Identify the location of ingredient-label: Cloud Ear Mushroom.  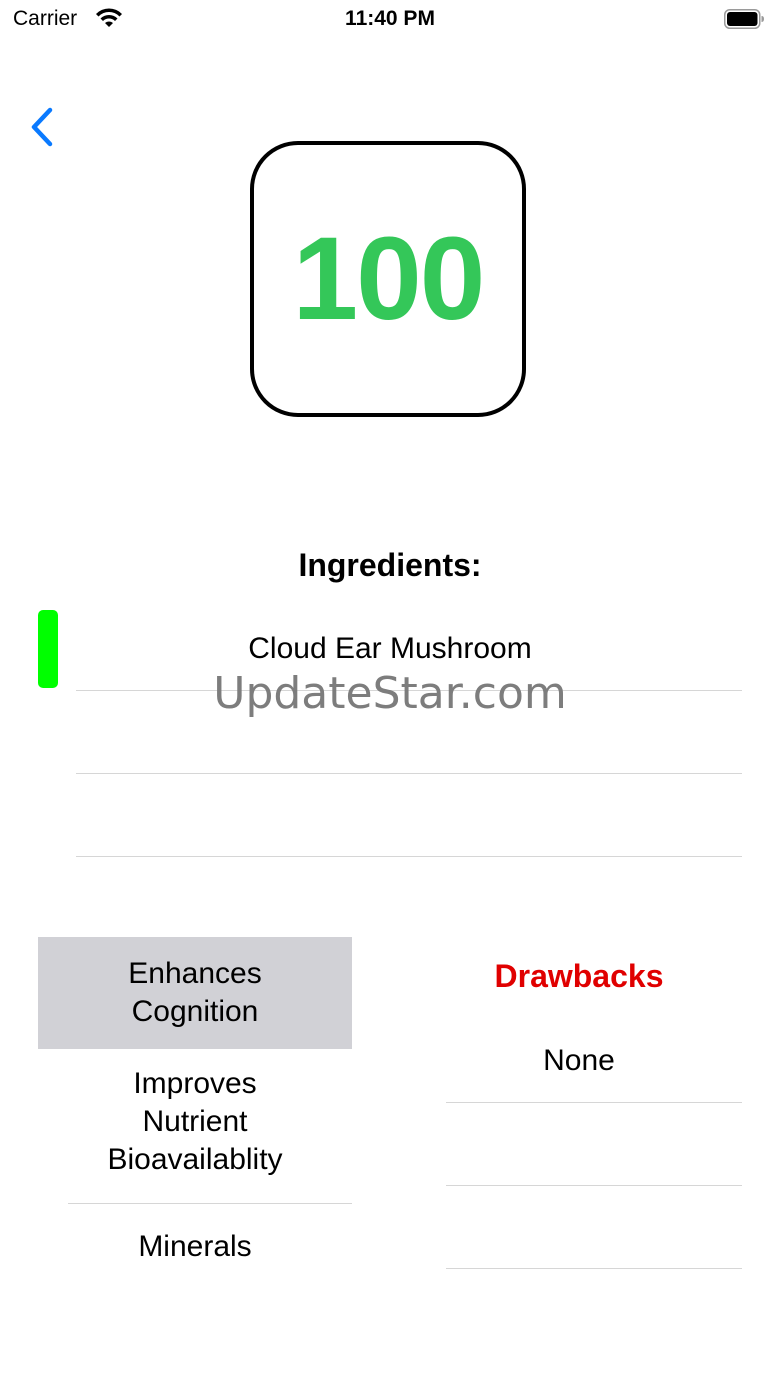
(390, 648).